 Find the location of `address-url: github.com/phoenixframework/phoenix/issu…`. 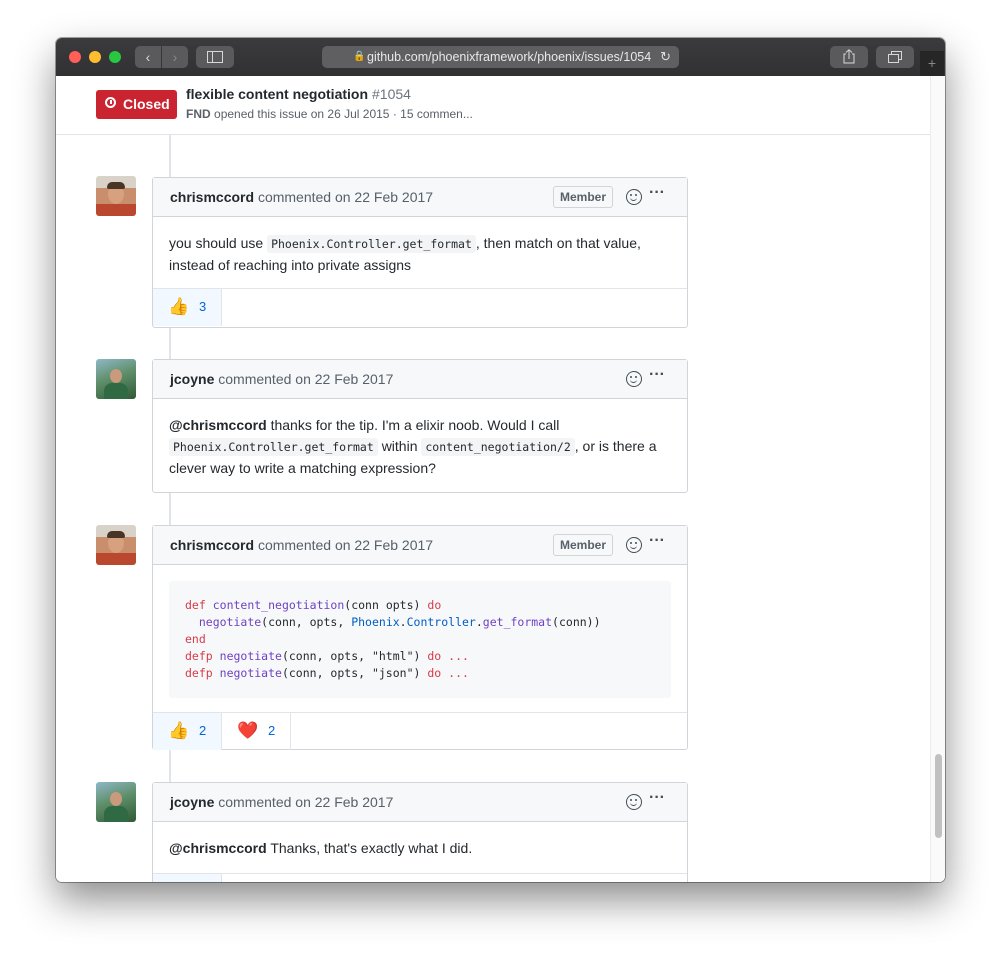

address-url: github.com/phoenixframework/phoenix/issu… is located at coordinates (509, 57).